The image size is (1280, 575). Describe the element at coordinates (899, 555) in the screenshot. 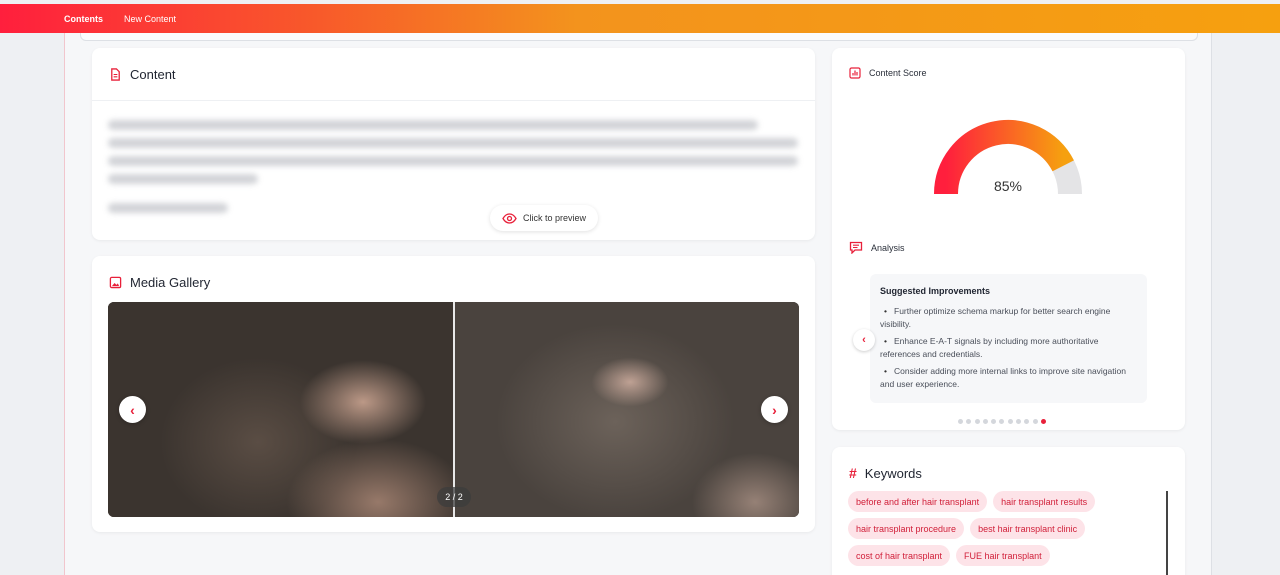

I see `keyword-tag: cost of hair transplant` at that location.